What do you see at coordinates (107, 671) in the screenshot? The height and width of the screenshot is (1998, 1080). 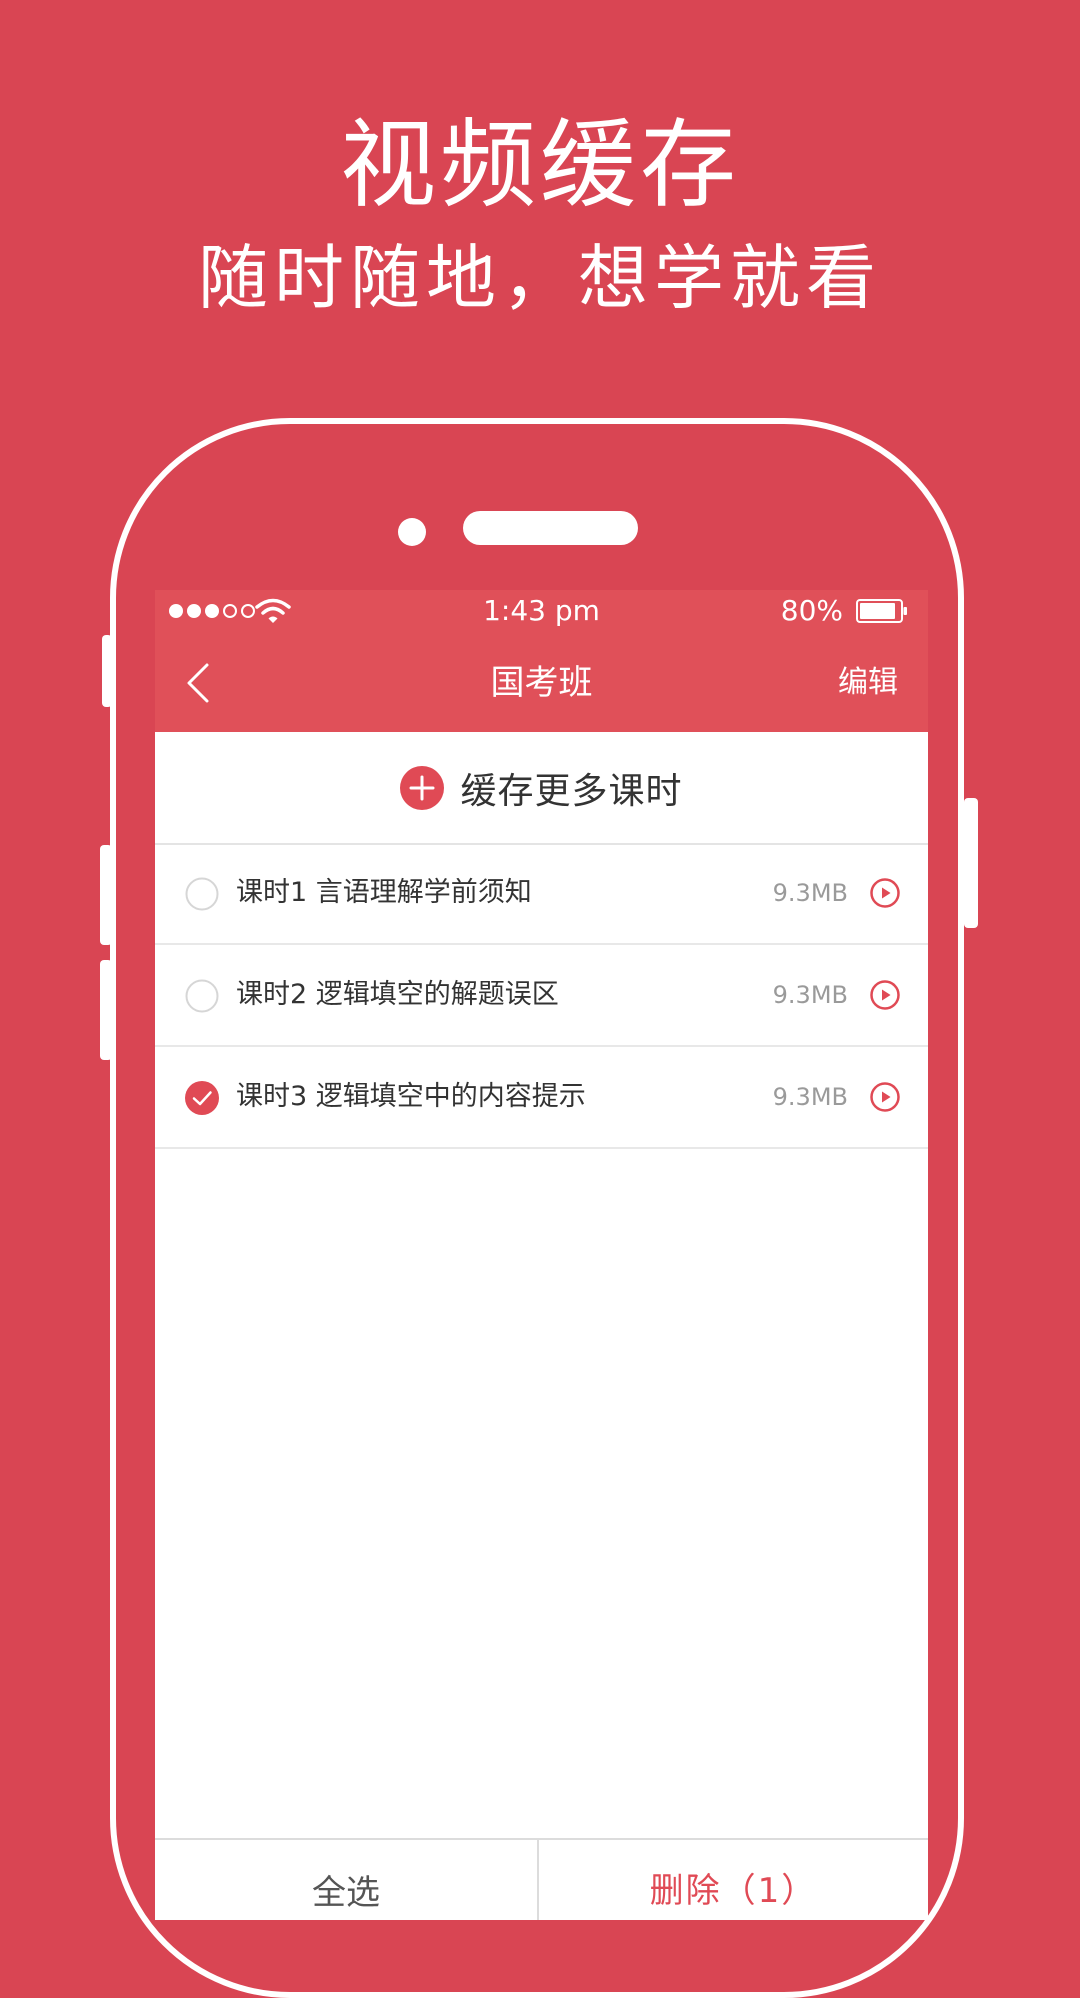 I see `phone-side-button` at bounding box center [107, 671].